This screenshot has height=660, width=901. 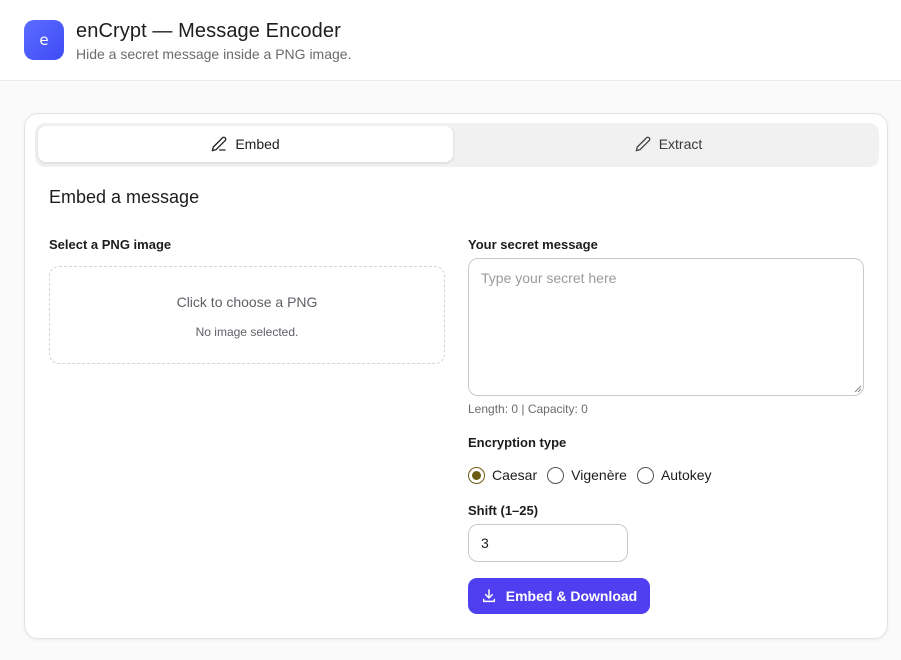 What do you see at coordinates (488, 596) in the screenshot?
I see `download-icon` at bounding box center [488, 596].